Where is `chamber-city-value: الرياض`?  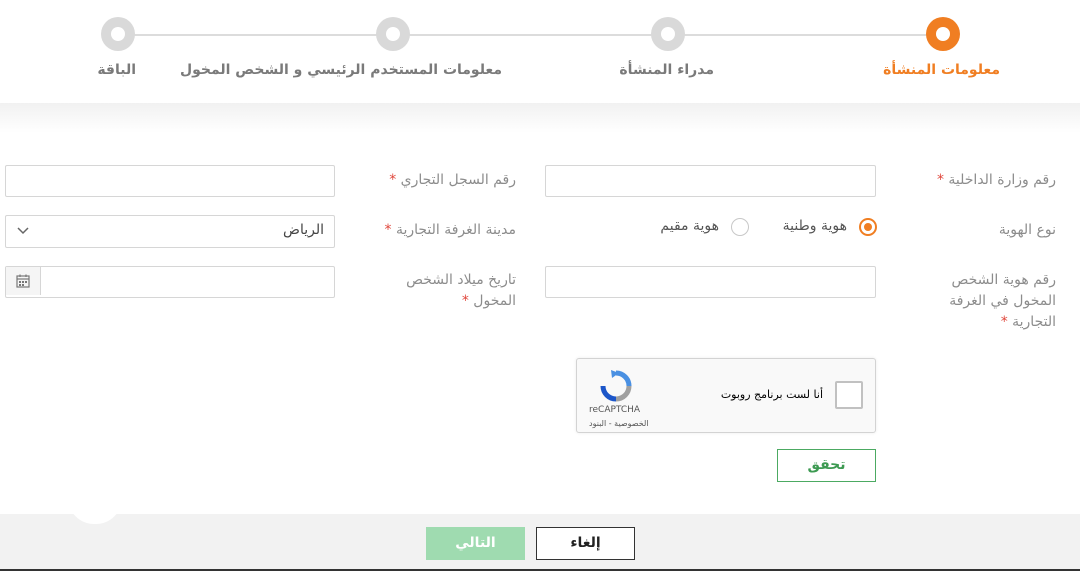
chamber-city-value: الرياض is located at coordinates (303, 230).